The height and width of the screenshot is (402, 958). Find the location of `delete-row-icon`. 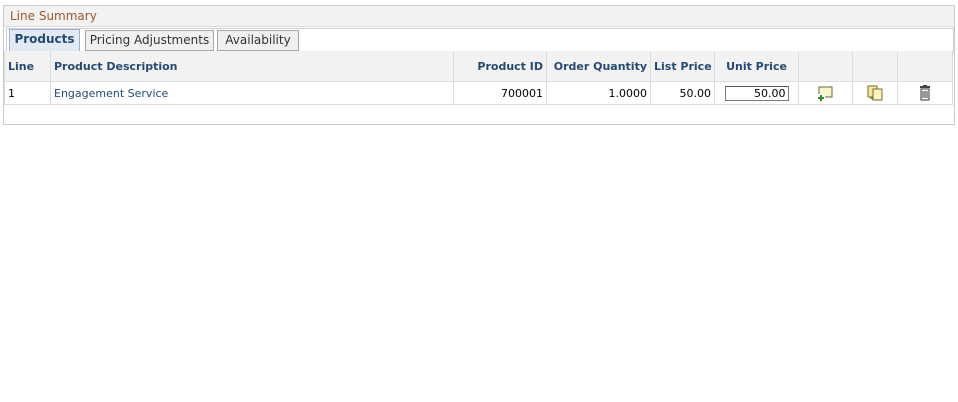

delete-row-icon is located at coordinates (925, 93).